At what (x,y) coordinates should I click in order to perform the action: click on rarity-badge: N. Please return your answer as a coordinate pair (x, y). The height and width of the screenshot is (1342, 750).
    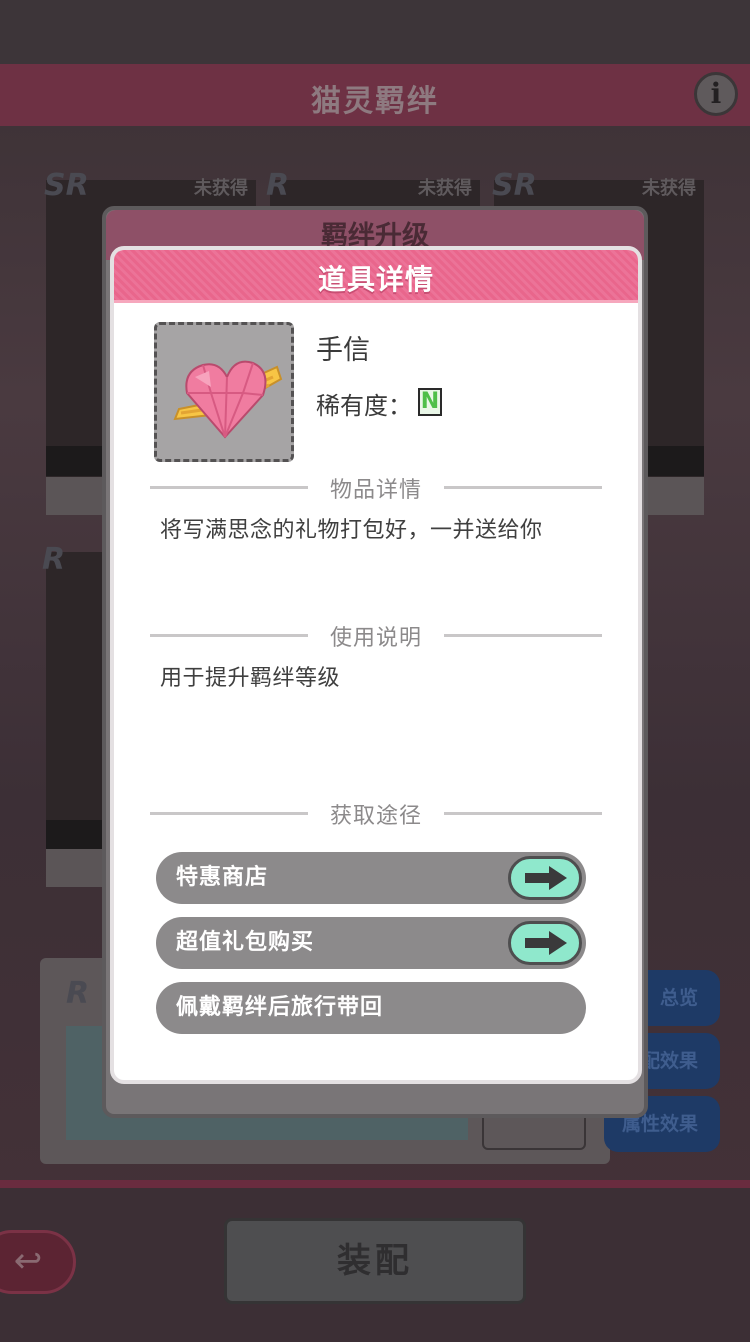
    Looking at the image, I should click on (430, 402).